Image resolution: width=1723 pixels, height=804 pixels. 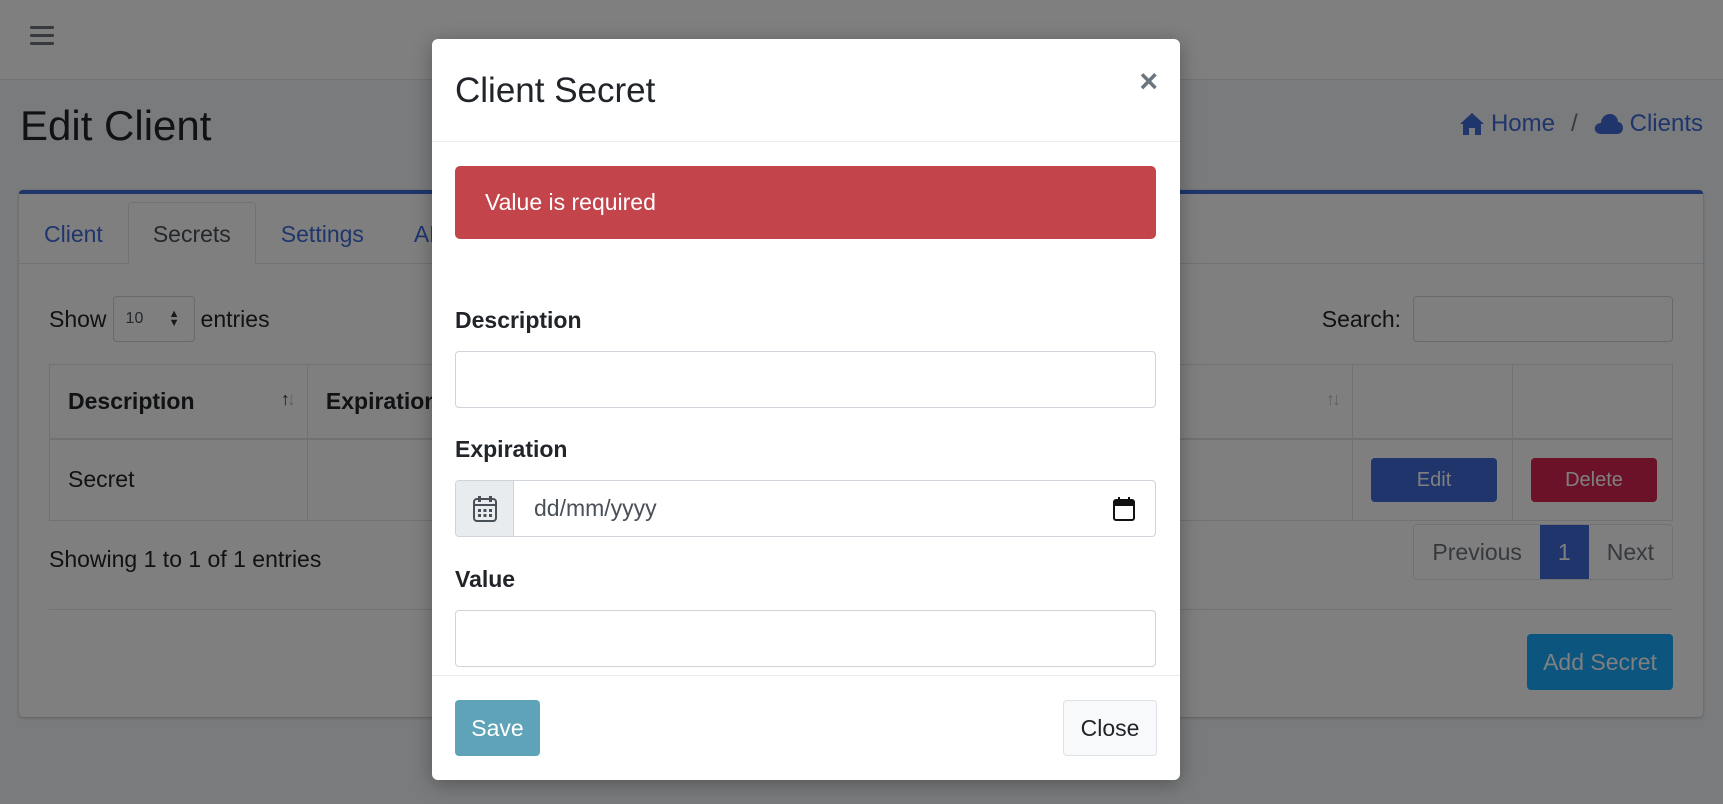 I want to click on expiration-field: dd/mm/yyyy, so click(x=805, y=508).